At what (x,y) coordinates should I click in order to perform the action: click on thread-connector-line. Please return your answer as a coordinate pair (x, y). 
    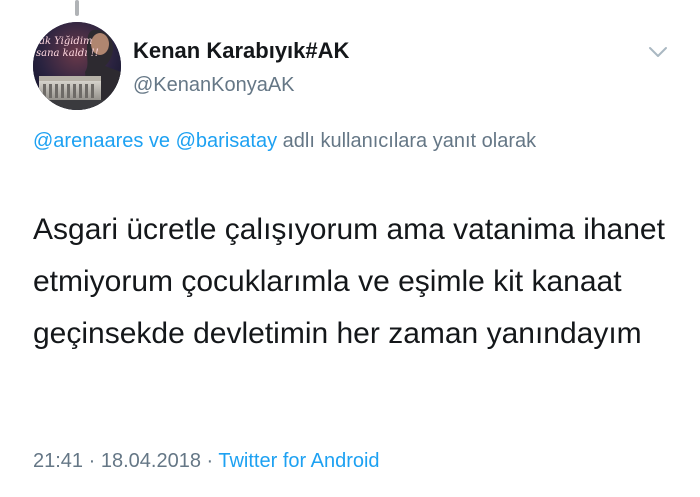
    Looking at the image, I should click on (77, 8).